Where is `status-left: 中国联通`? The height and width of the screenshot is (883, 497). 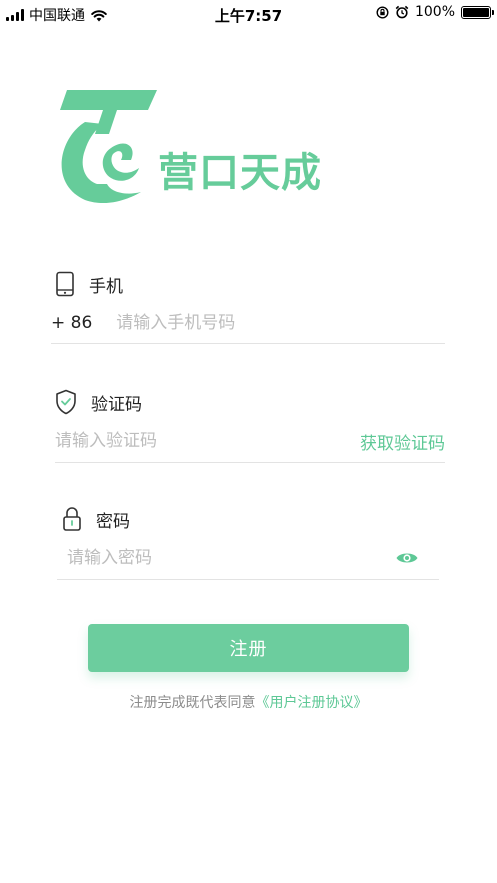
status-left: 中国联通 is located at coordinates (57, 15).